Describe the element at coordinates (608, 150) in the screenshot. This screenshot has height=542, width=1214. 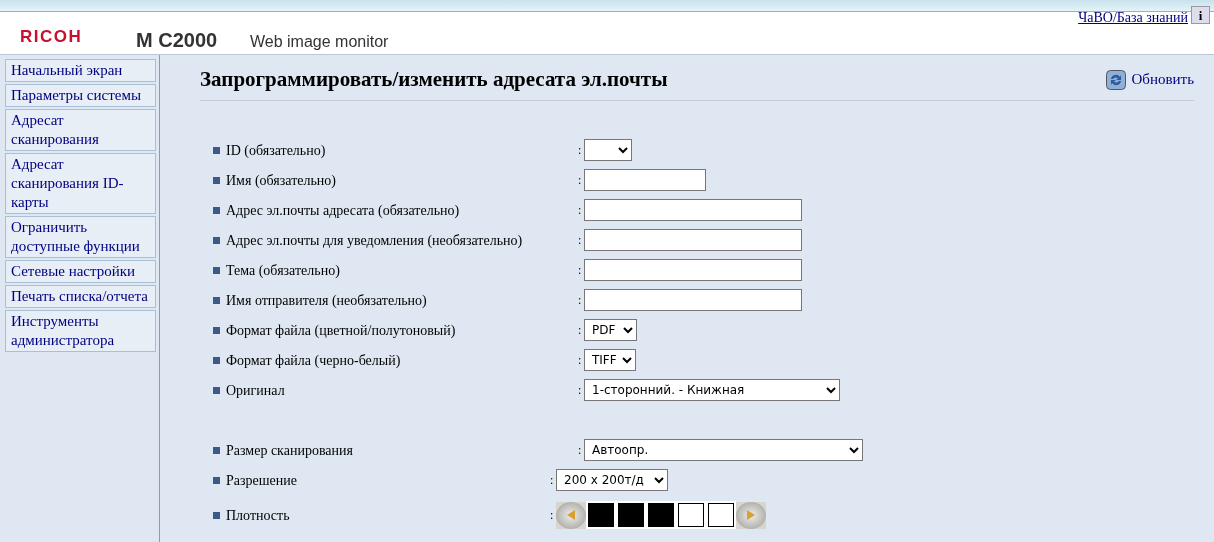
I see `dropdown` at that location.